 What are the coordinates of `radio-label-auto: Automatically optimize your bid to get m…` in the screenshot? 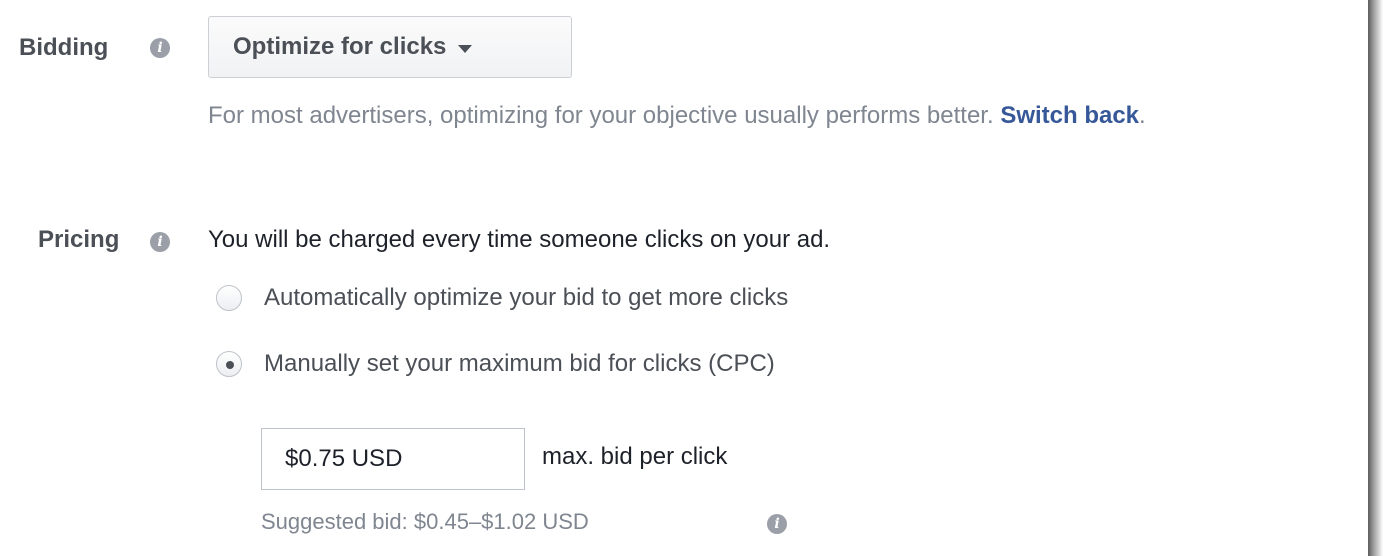 It's located at (526, 297).